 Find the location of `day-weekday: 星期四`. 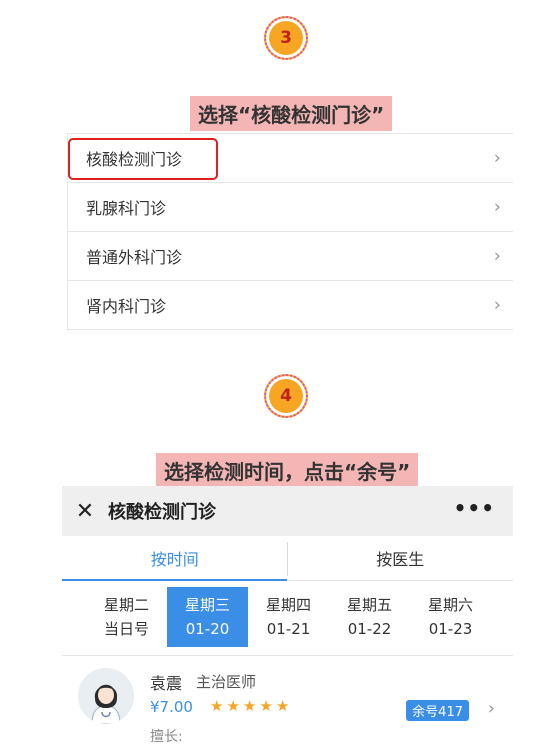

day-weekday: 星期四 is located at coordinates (288, 605).